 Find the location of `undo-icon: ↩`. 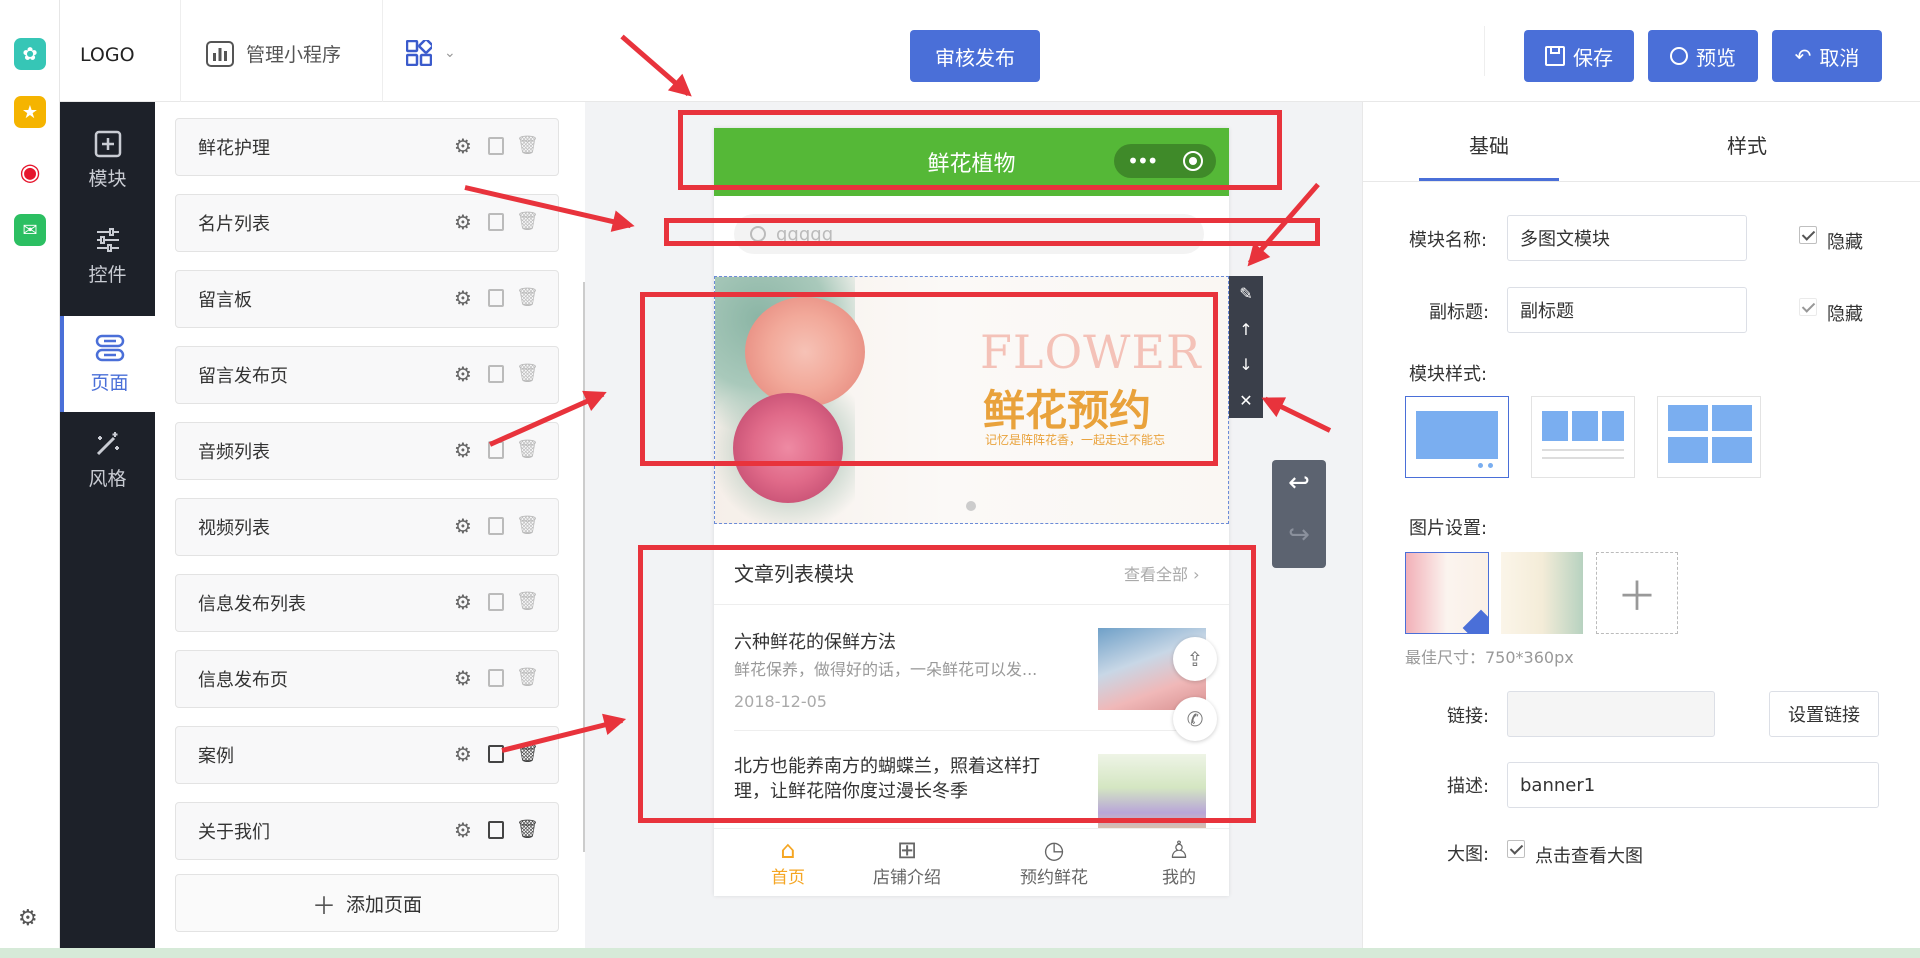

undo-icon: ↩ is located at coordinates (1299, 483).